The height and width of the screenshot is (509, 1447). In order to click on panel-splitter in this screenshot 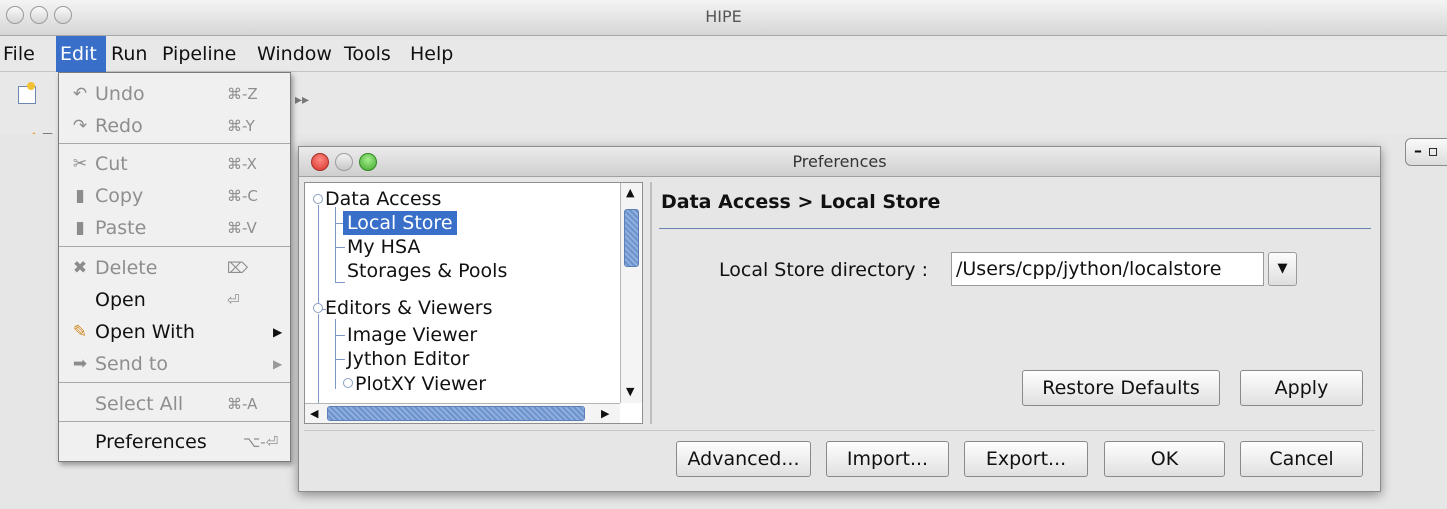, I will do `click(651, 303)`.